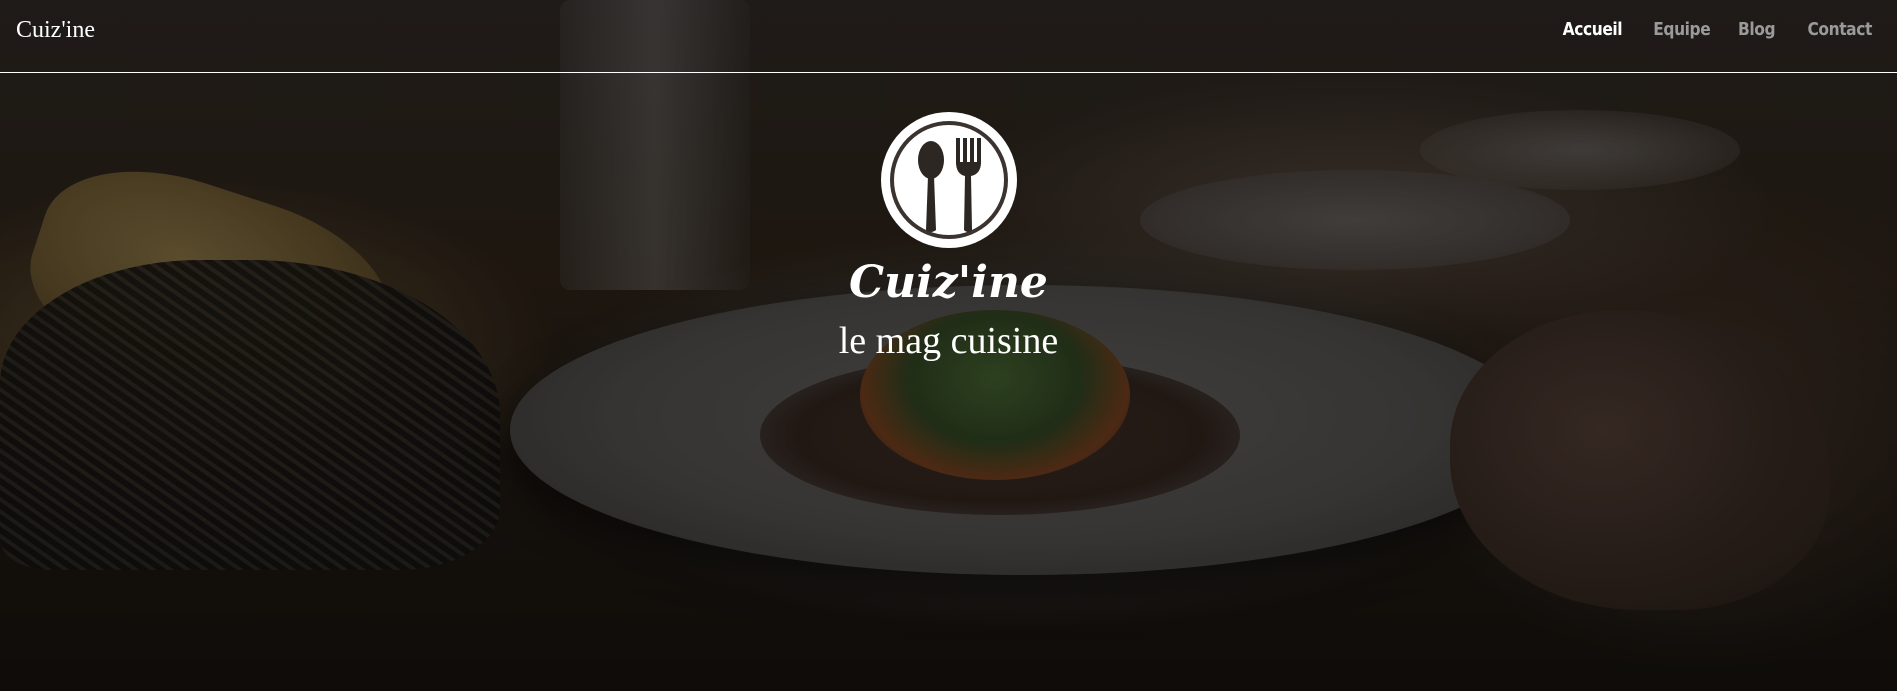 The width and height of the screenshot is (1897, 691). I want to click on nav-item-contact: Contact, so click(1840, 29).